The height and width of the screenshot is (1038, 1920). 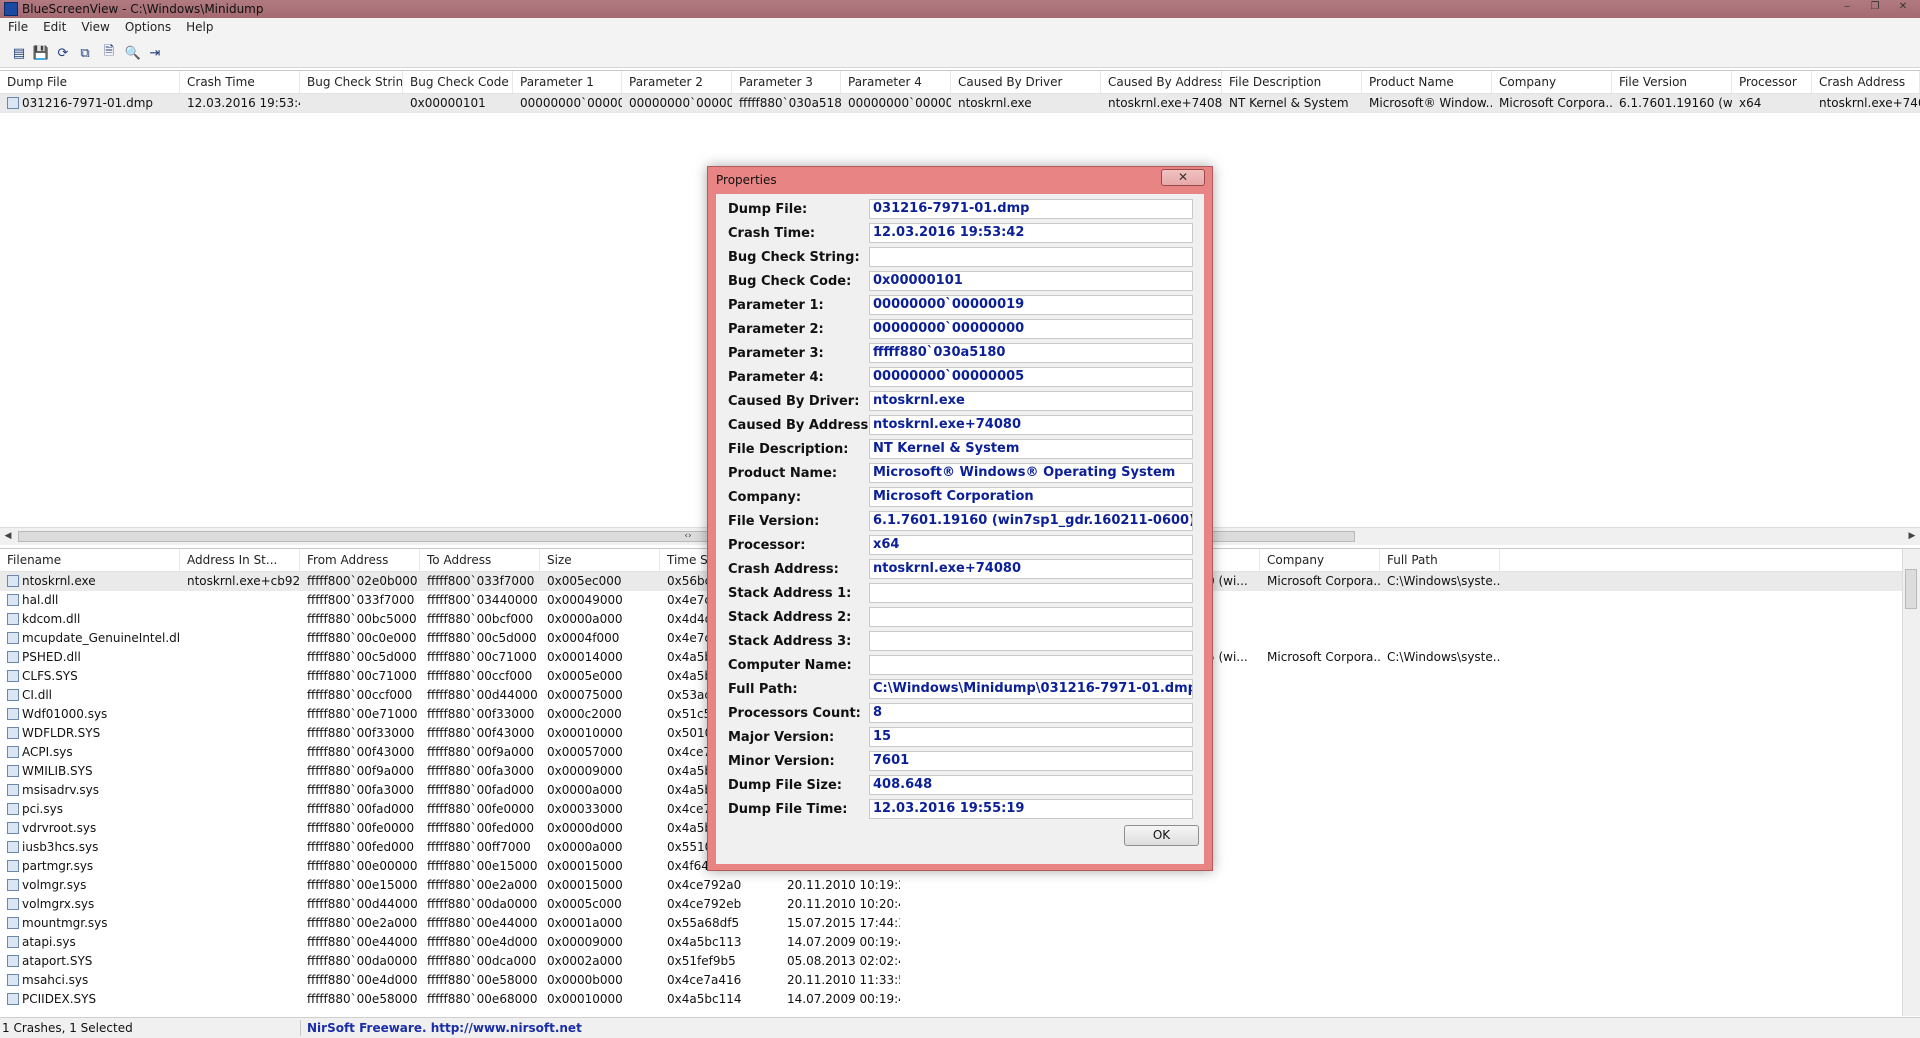 What do you see at coordinates (240, 82) in the screenshot?
I see `column-header: Crash Time` at bounding box center [240, 82].